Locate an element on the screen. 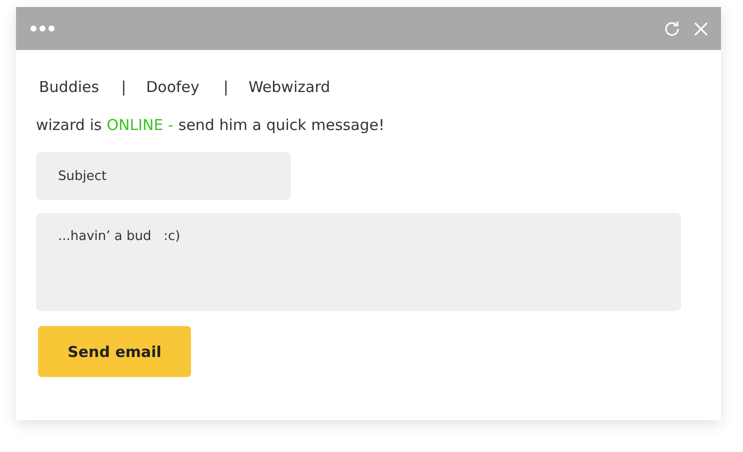 Image resolution: width=743 pixels, height=452 pixels. status-text: wizard is is located at coordinates (69, 125).